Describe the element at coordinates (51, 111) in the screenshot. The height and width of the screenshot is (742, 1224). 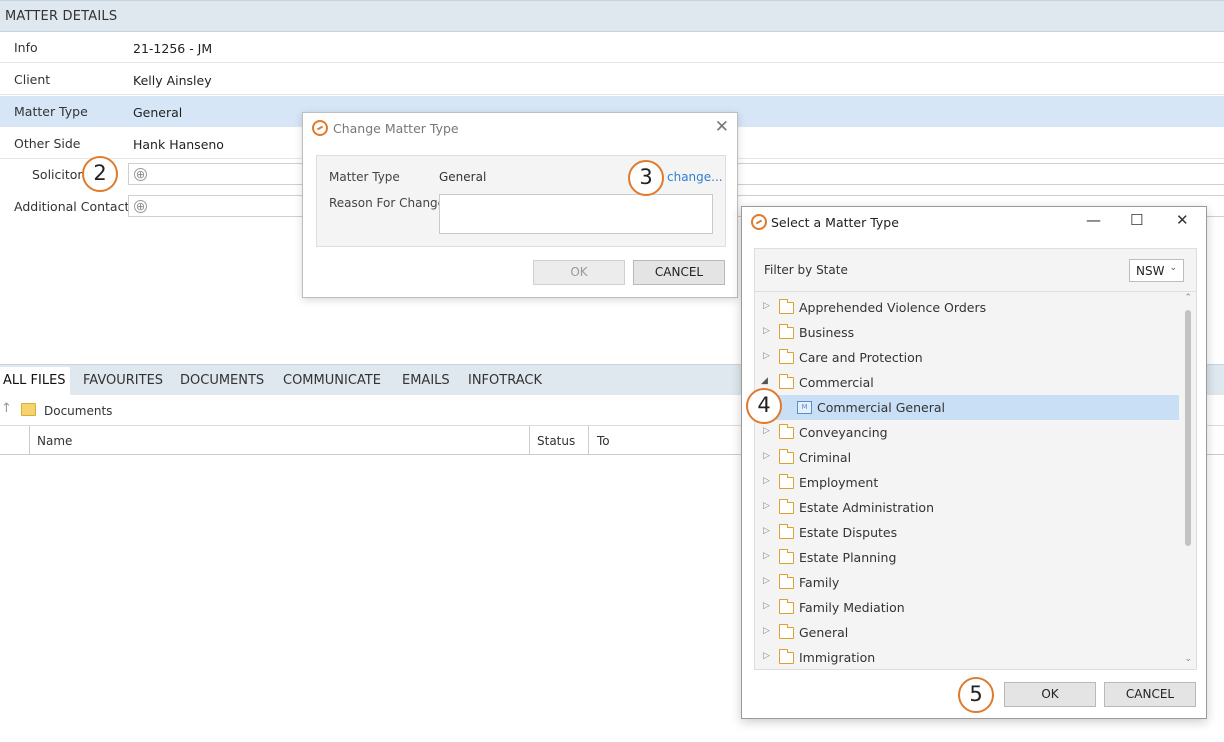
I see `matter-type-label: Matter Type` at that location.